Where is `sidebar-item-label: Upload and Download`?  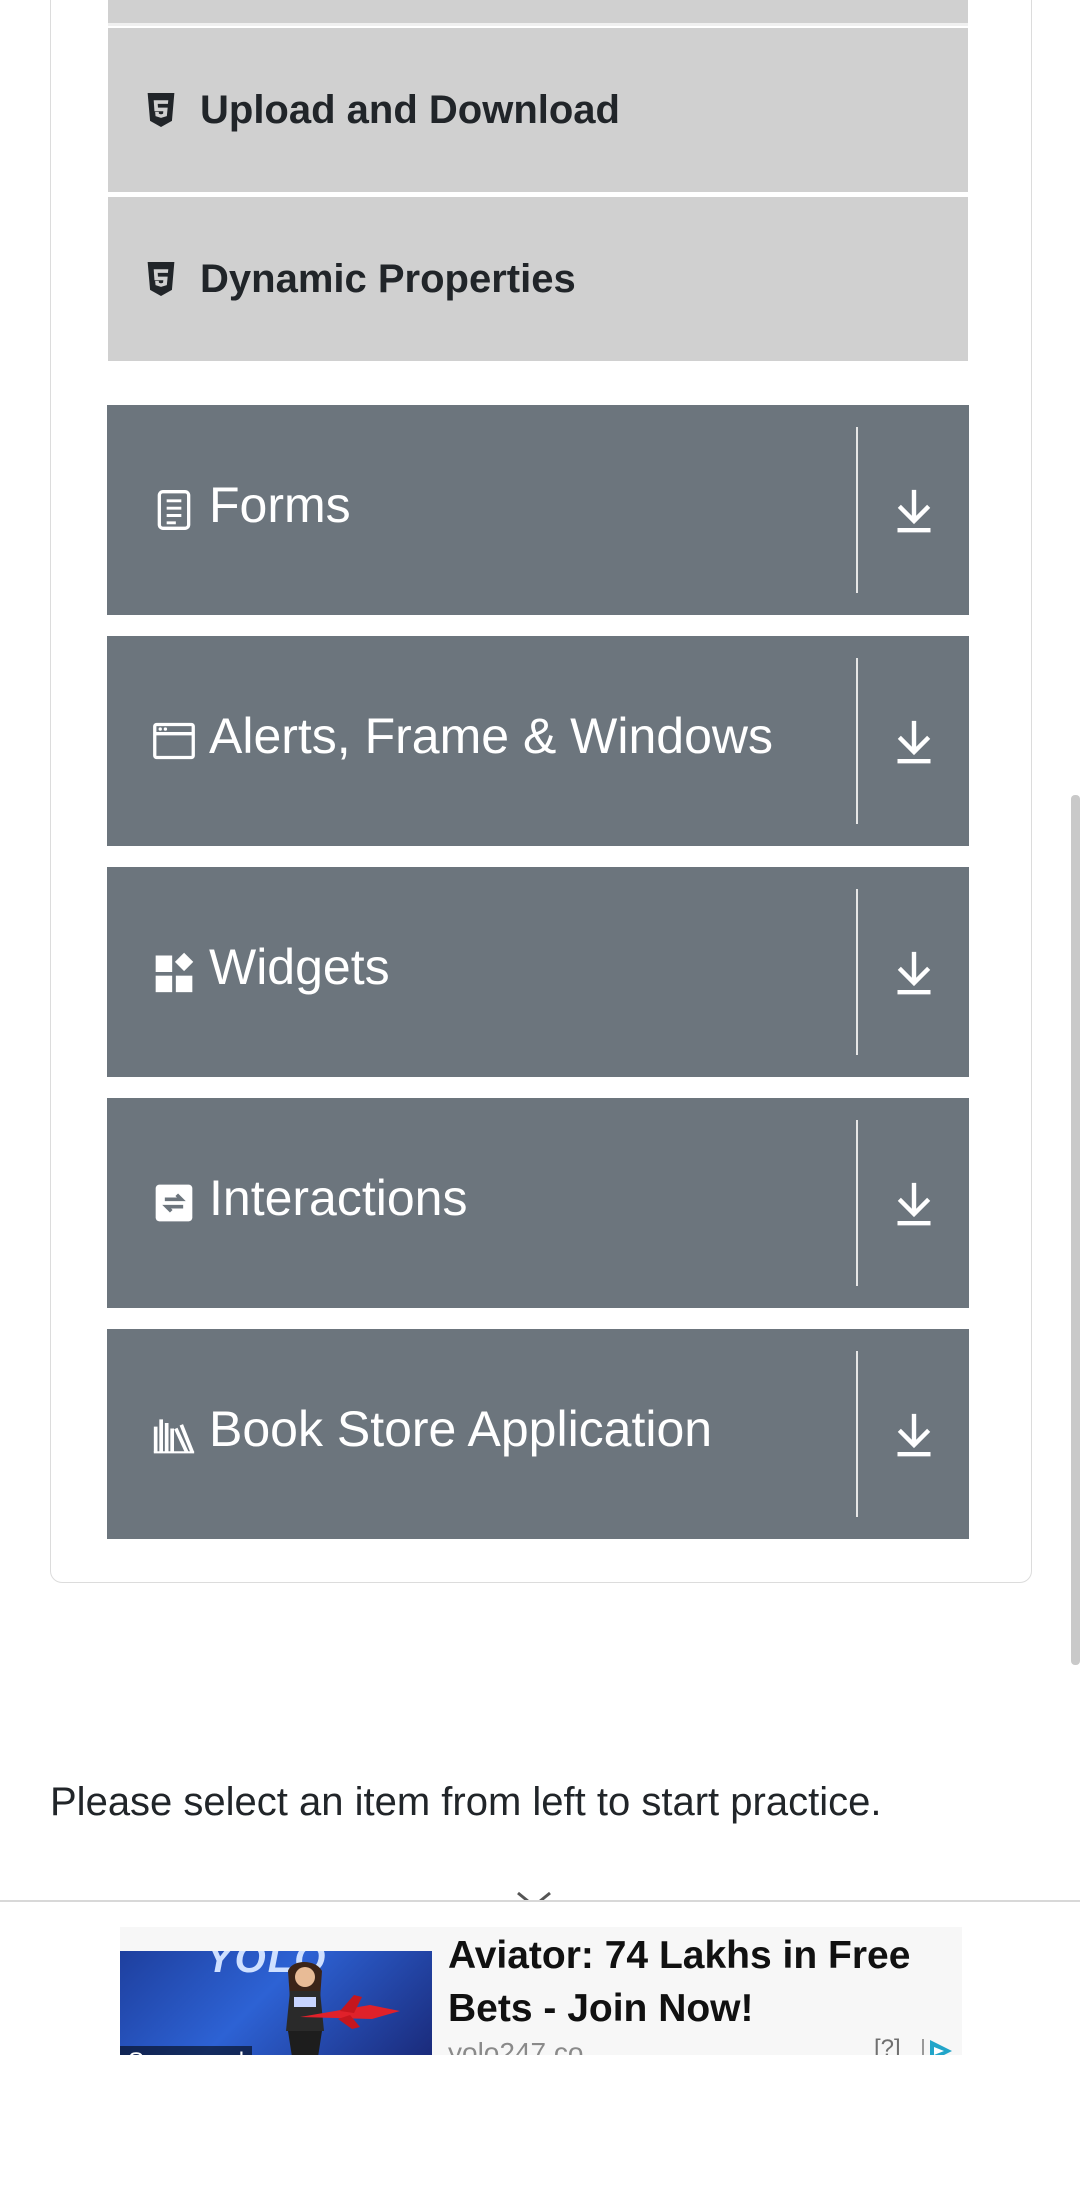 sidebar-item-label: Upload and Download is located at coordinates (410, 109).